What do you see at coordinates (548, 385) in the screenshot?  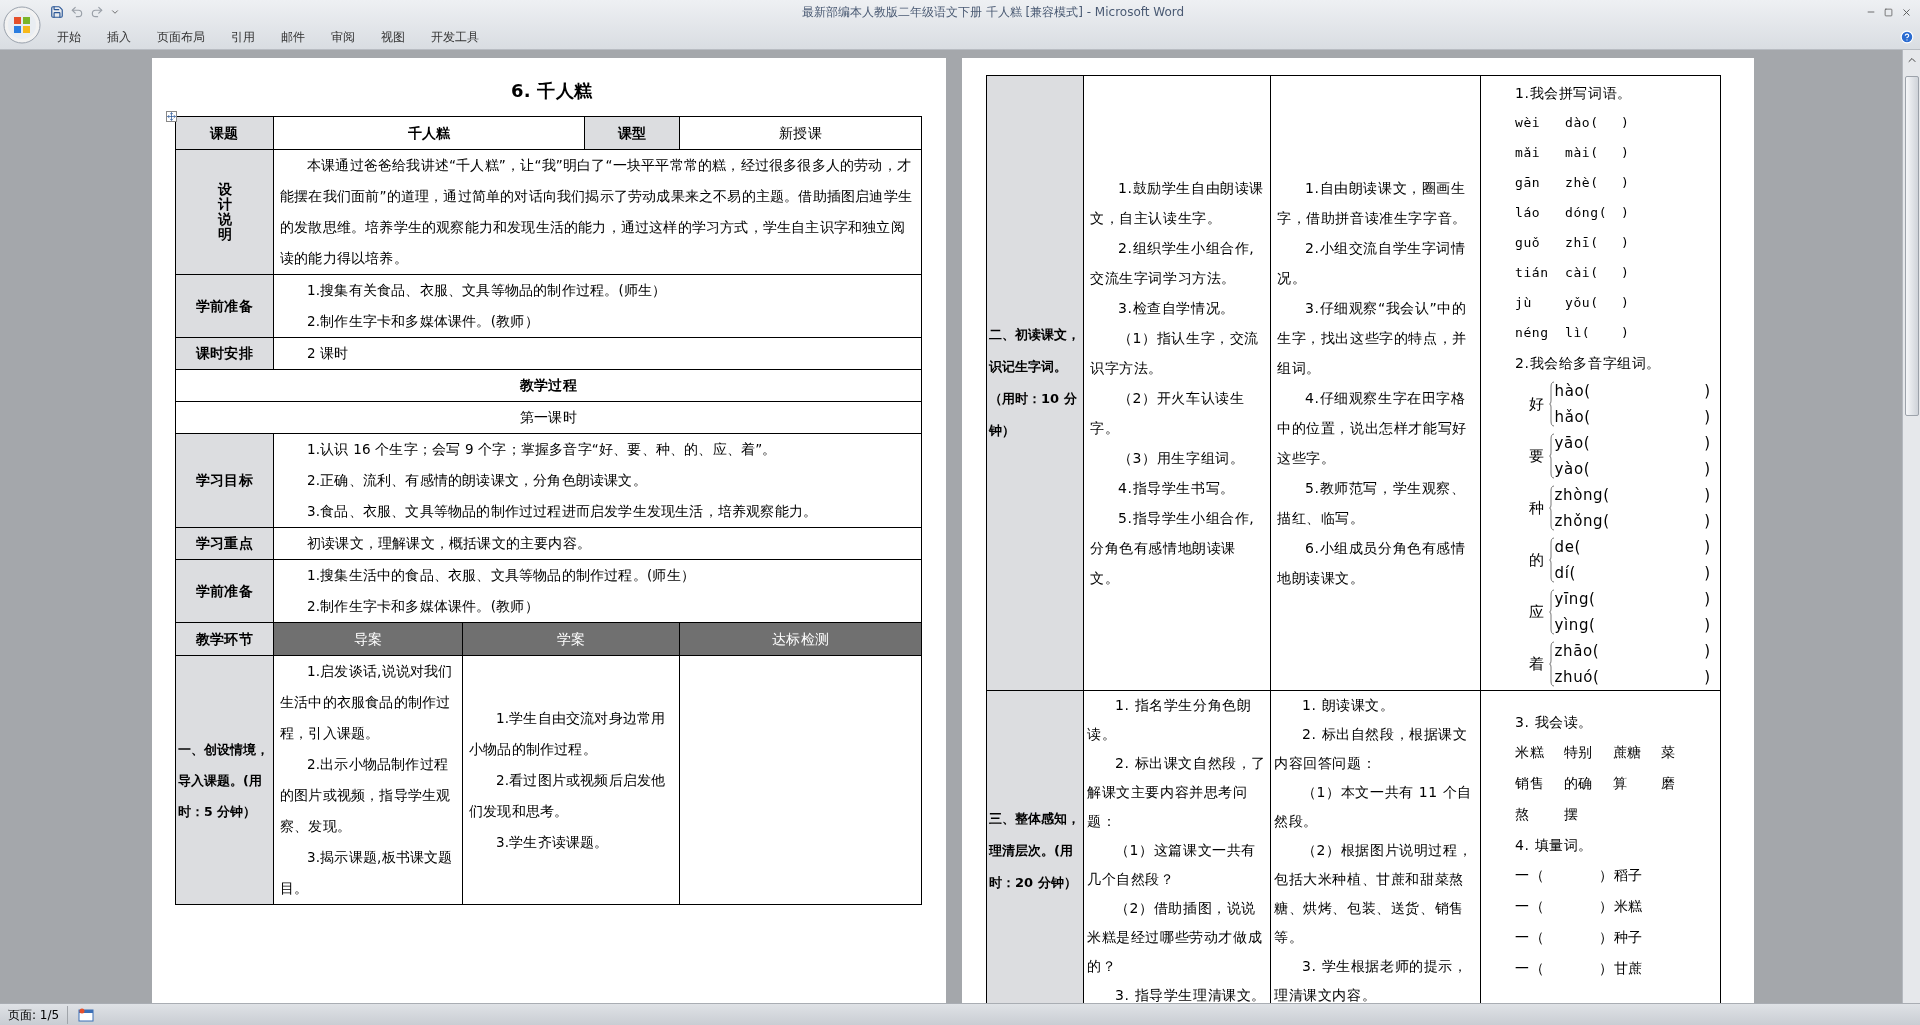 I see `section-heading: 教学过程` at bounding box center [548, 385].